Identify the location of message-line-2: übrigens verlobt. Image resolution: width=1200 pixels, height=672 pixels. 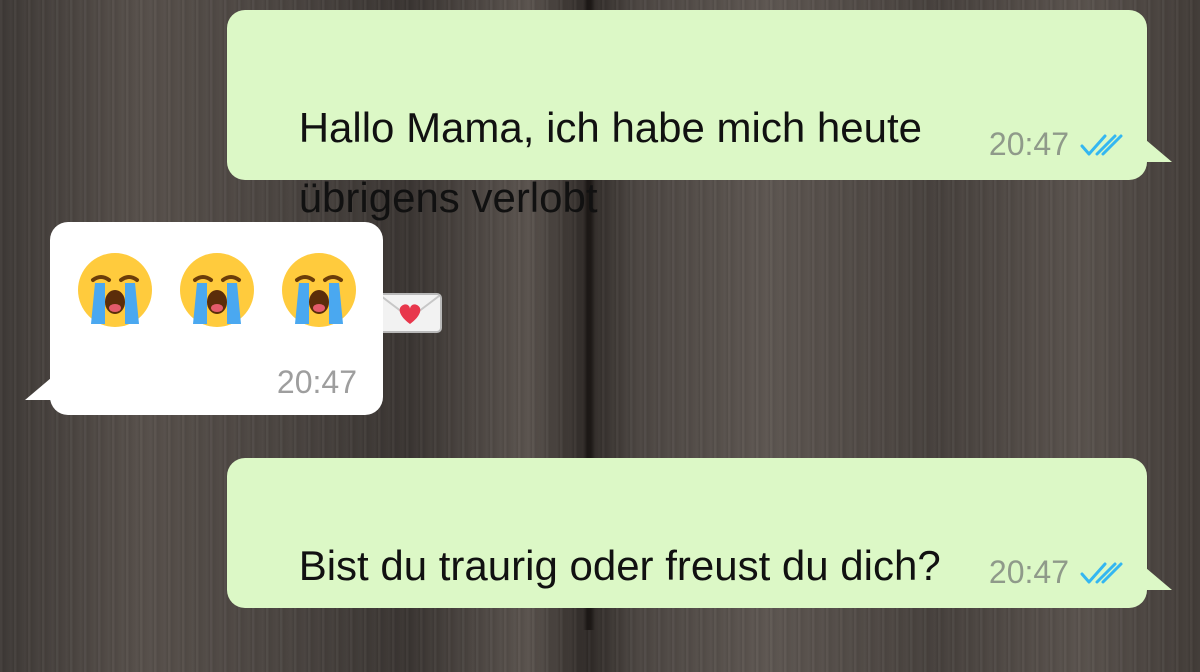
(448, 197).